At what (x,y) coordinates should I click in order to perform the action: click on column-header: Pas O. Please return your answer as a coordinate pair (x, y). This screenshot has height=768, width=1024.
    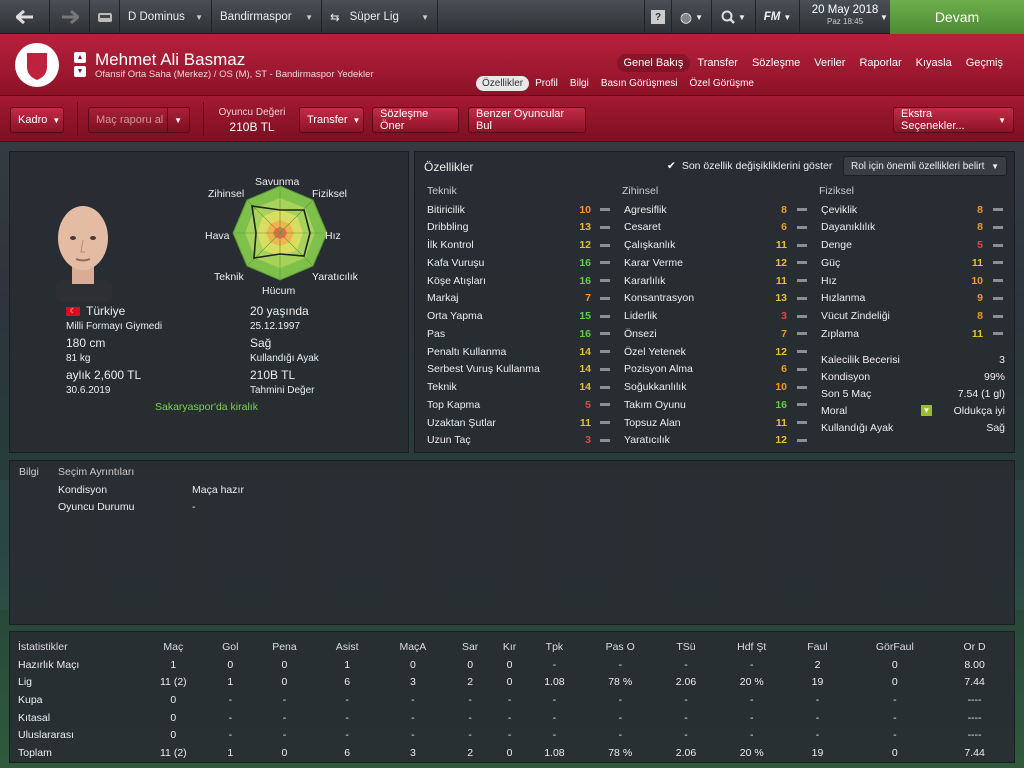
    Looking at the image, I should click on (620, 647).